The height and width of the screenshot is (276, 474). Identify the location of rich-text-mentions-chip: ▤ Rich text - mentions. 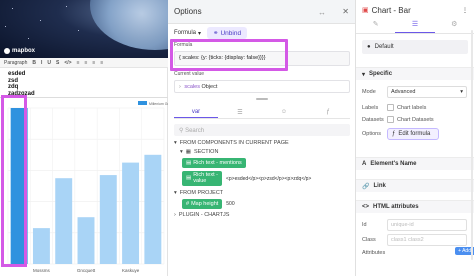
(214, 163).